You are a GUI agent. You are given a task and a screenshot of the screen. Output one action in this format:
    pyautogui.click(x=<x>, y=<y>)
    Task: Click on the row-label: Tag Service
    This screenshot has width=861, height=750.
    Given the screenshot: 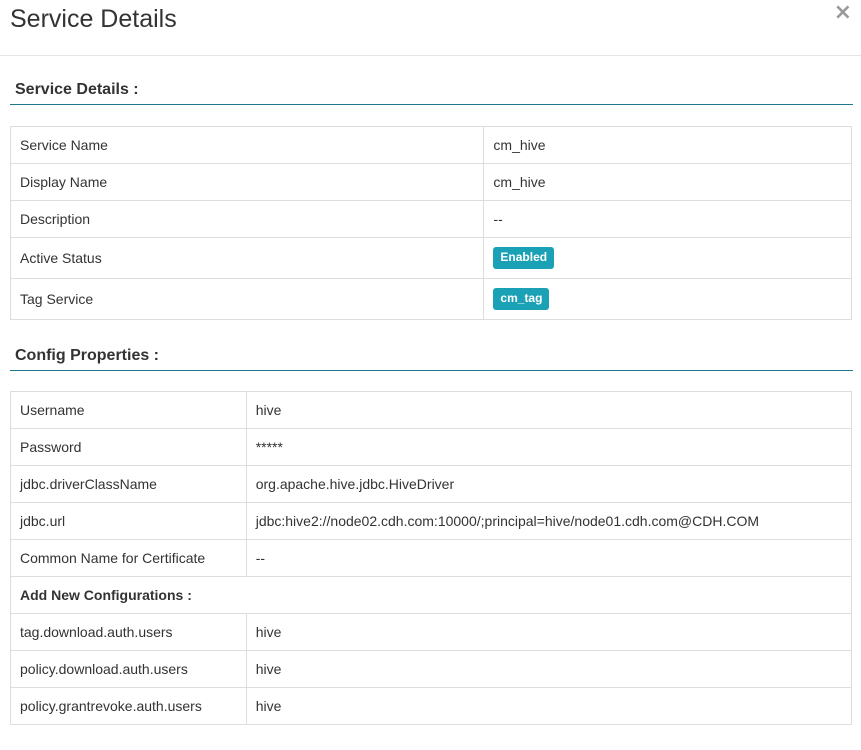 What is the action you would take?
    pyautogui.click(x=247, y=299)
    